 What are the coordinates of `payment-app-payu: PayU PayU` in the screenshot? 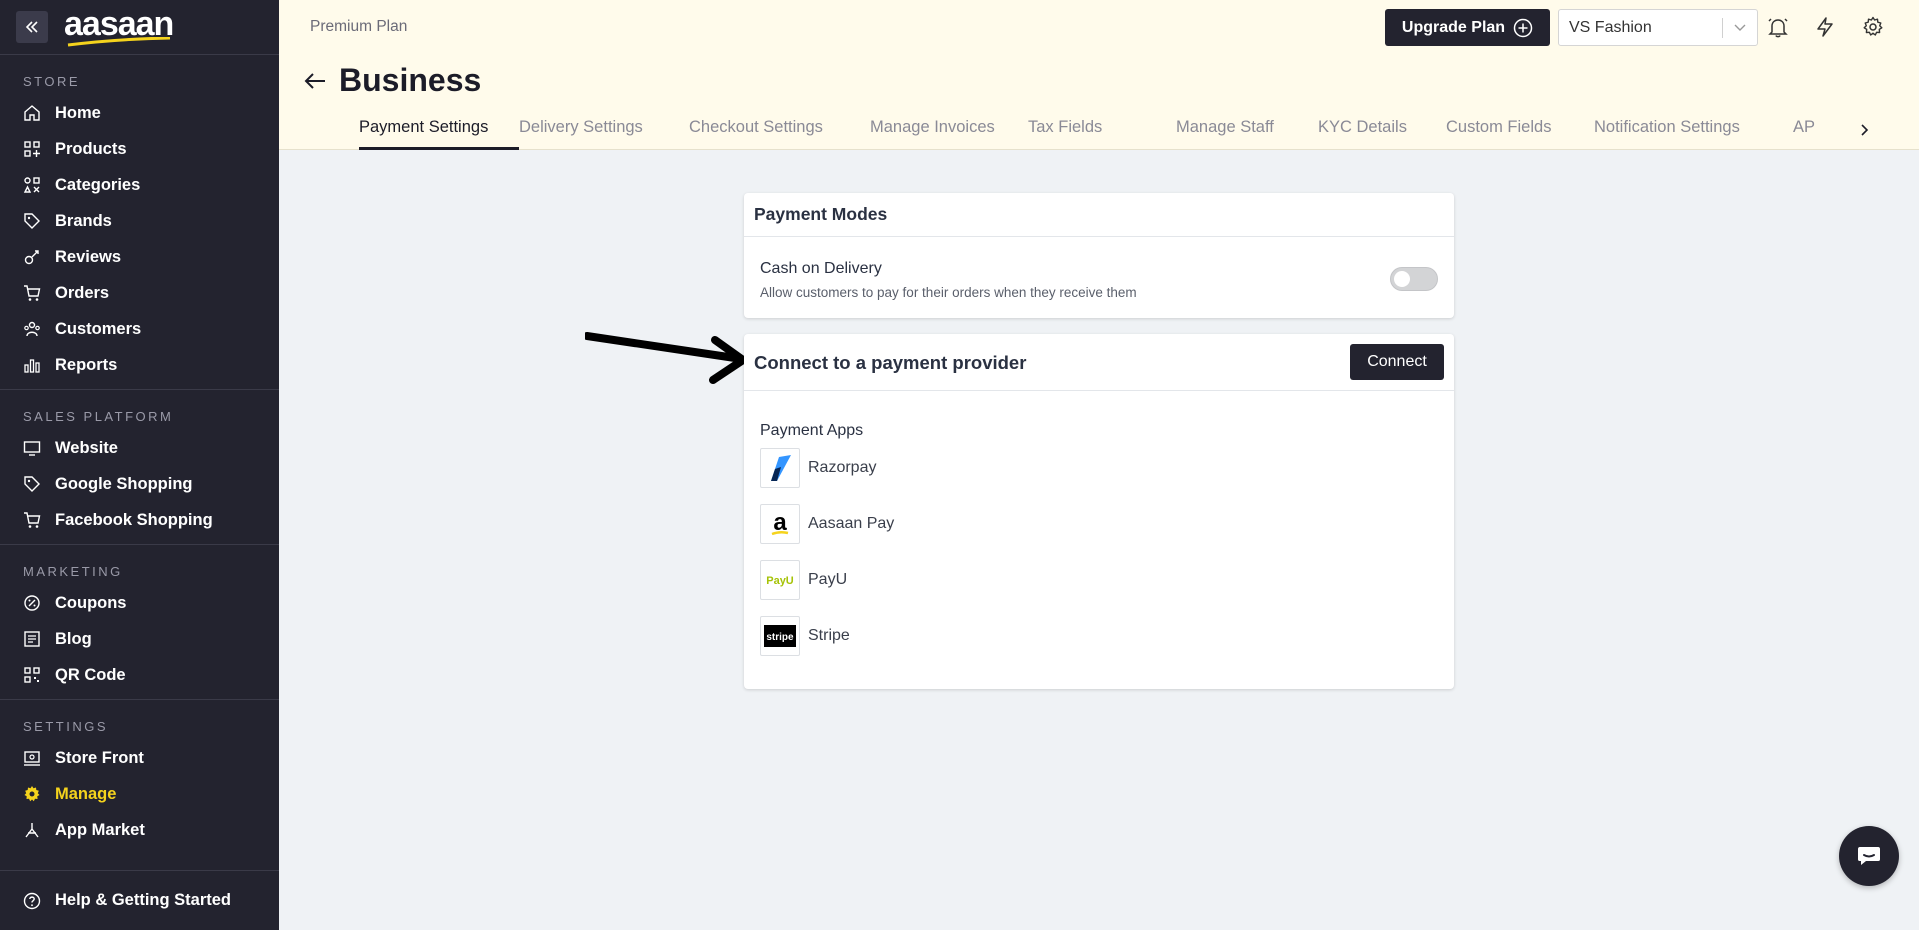 It's located at (803, 580).